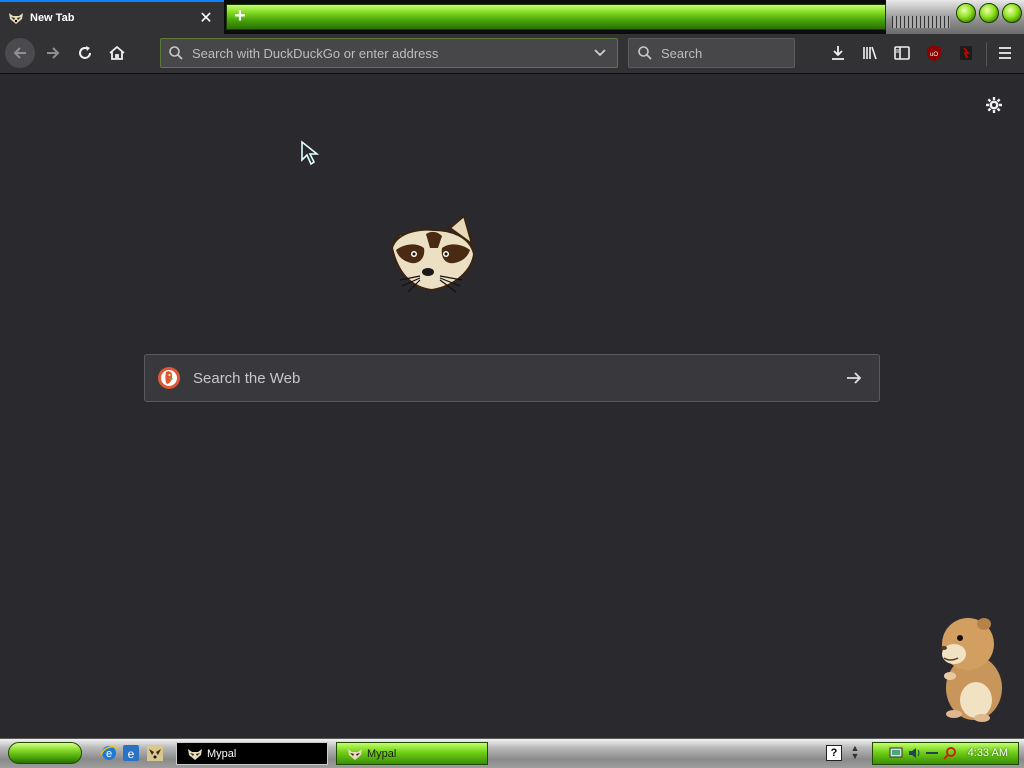 The height and width of the screenshot is (768, 1024). I want to click on arrow-right-icon, so click(854, 378).